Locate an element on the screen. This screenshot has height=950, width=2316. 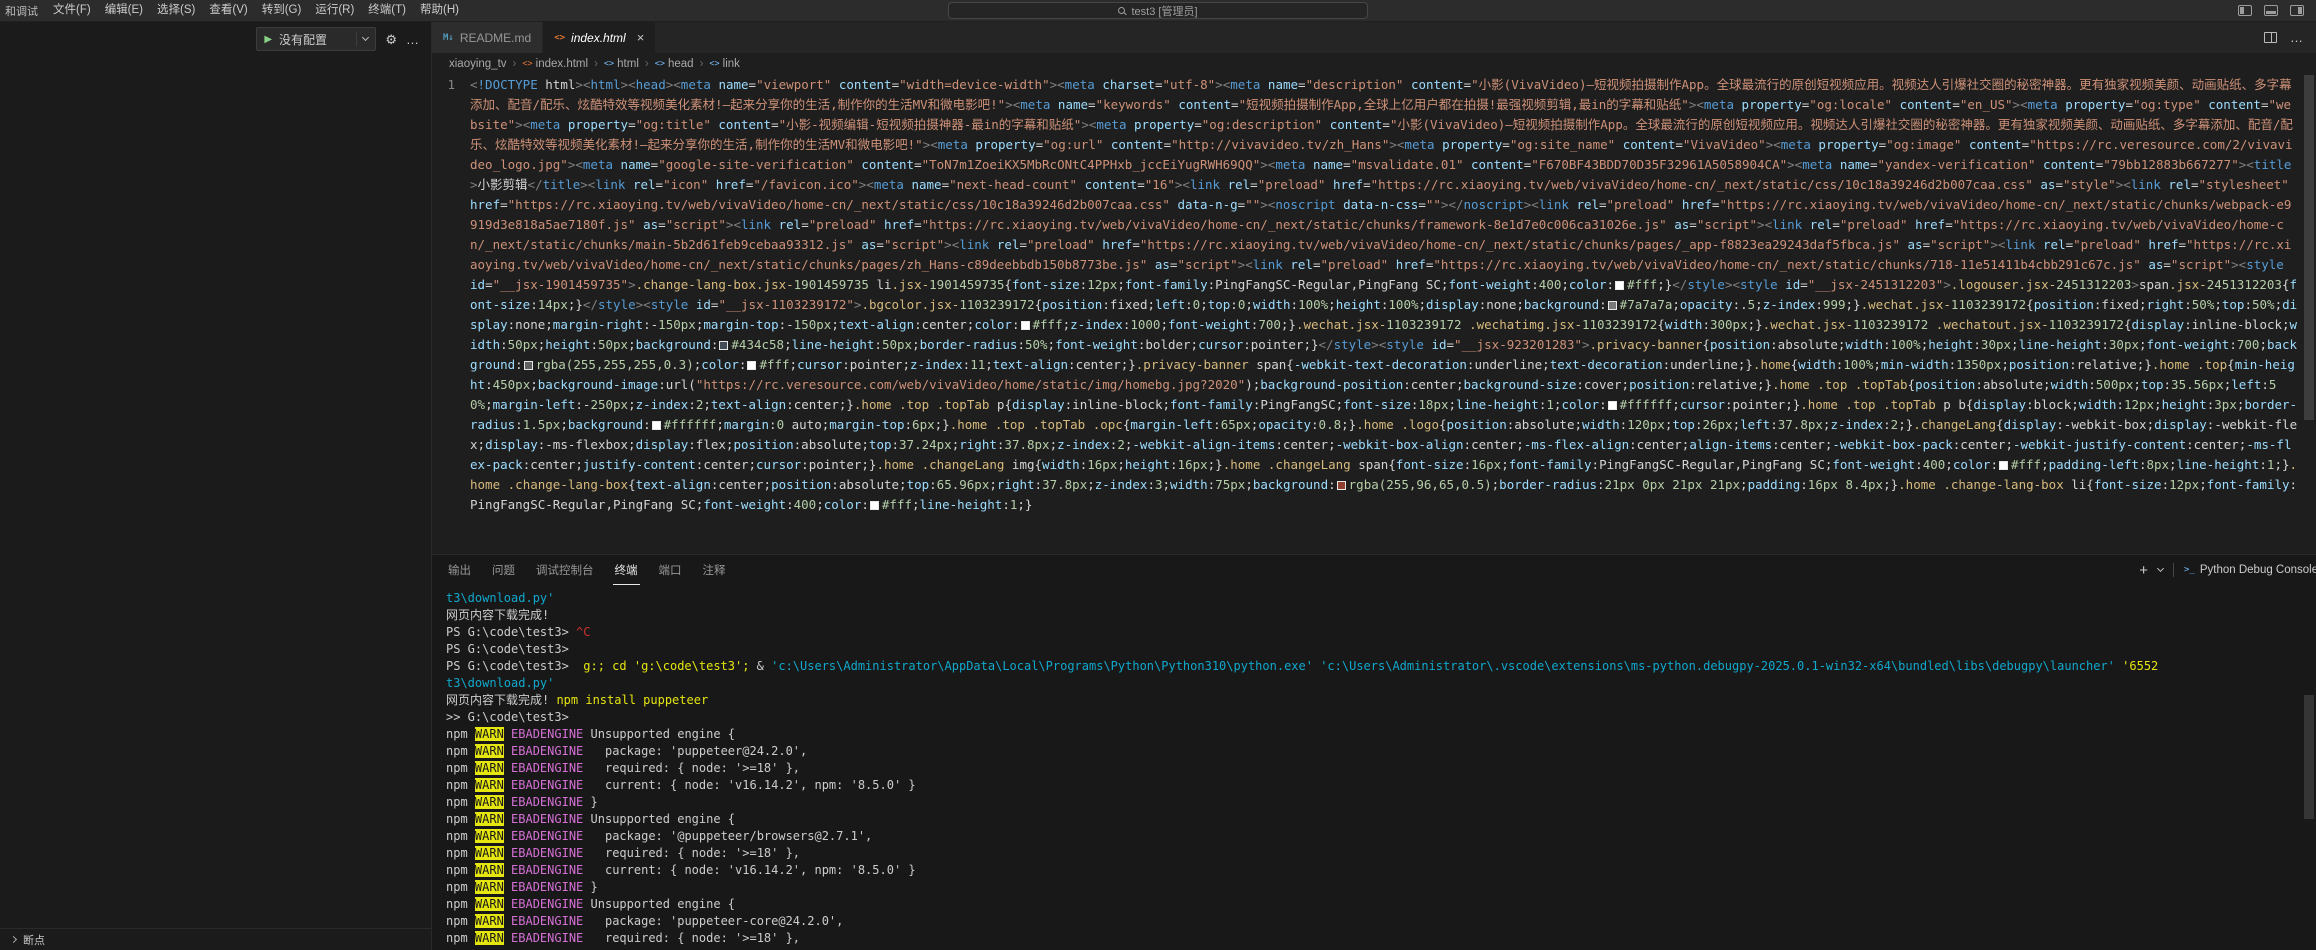
terminal-line: PS G:\code\test3> is located at coordinates (511, 649).